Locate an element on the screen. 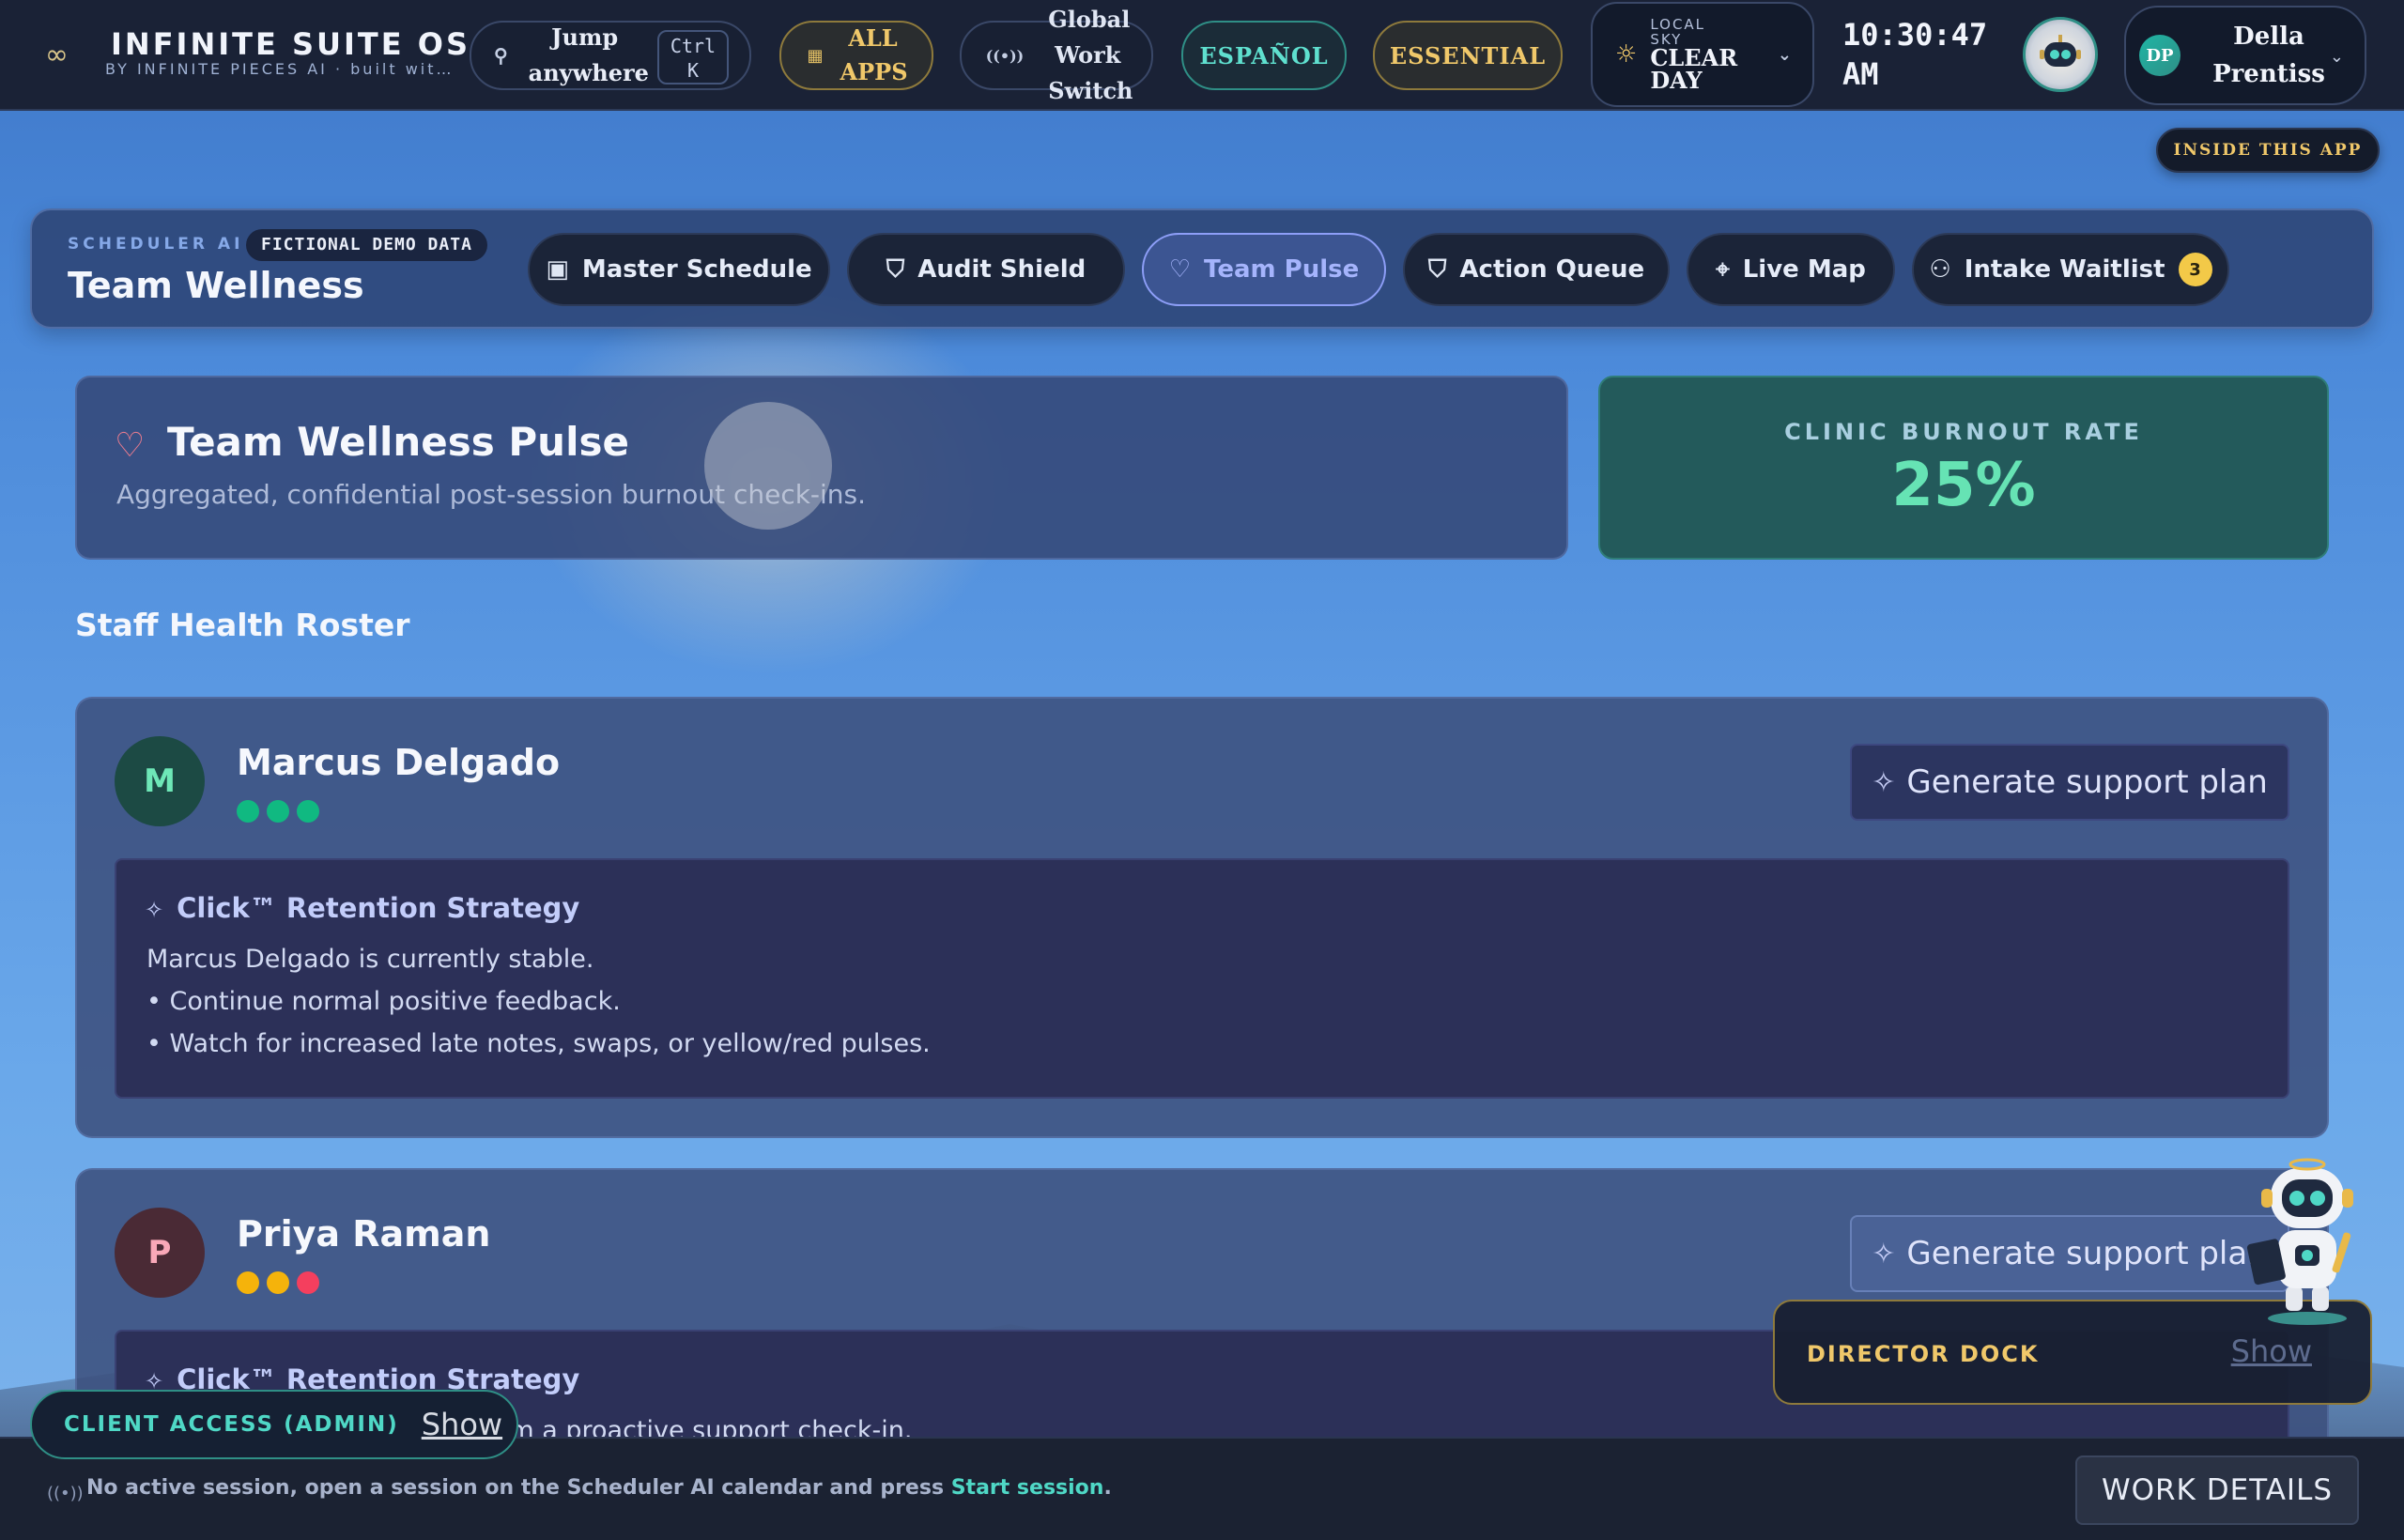 This screenshot has height=1540, width=2404. keyboard-shortcut: Ctrl K is located at coordinates (693, 57).